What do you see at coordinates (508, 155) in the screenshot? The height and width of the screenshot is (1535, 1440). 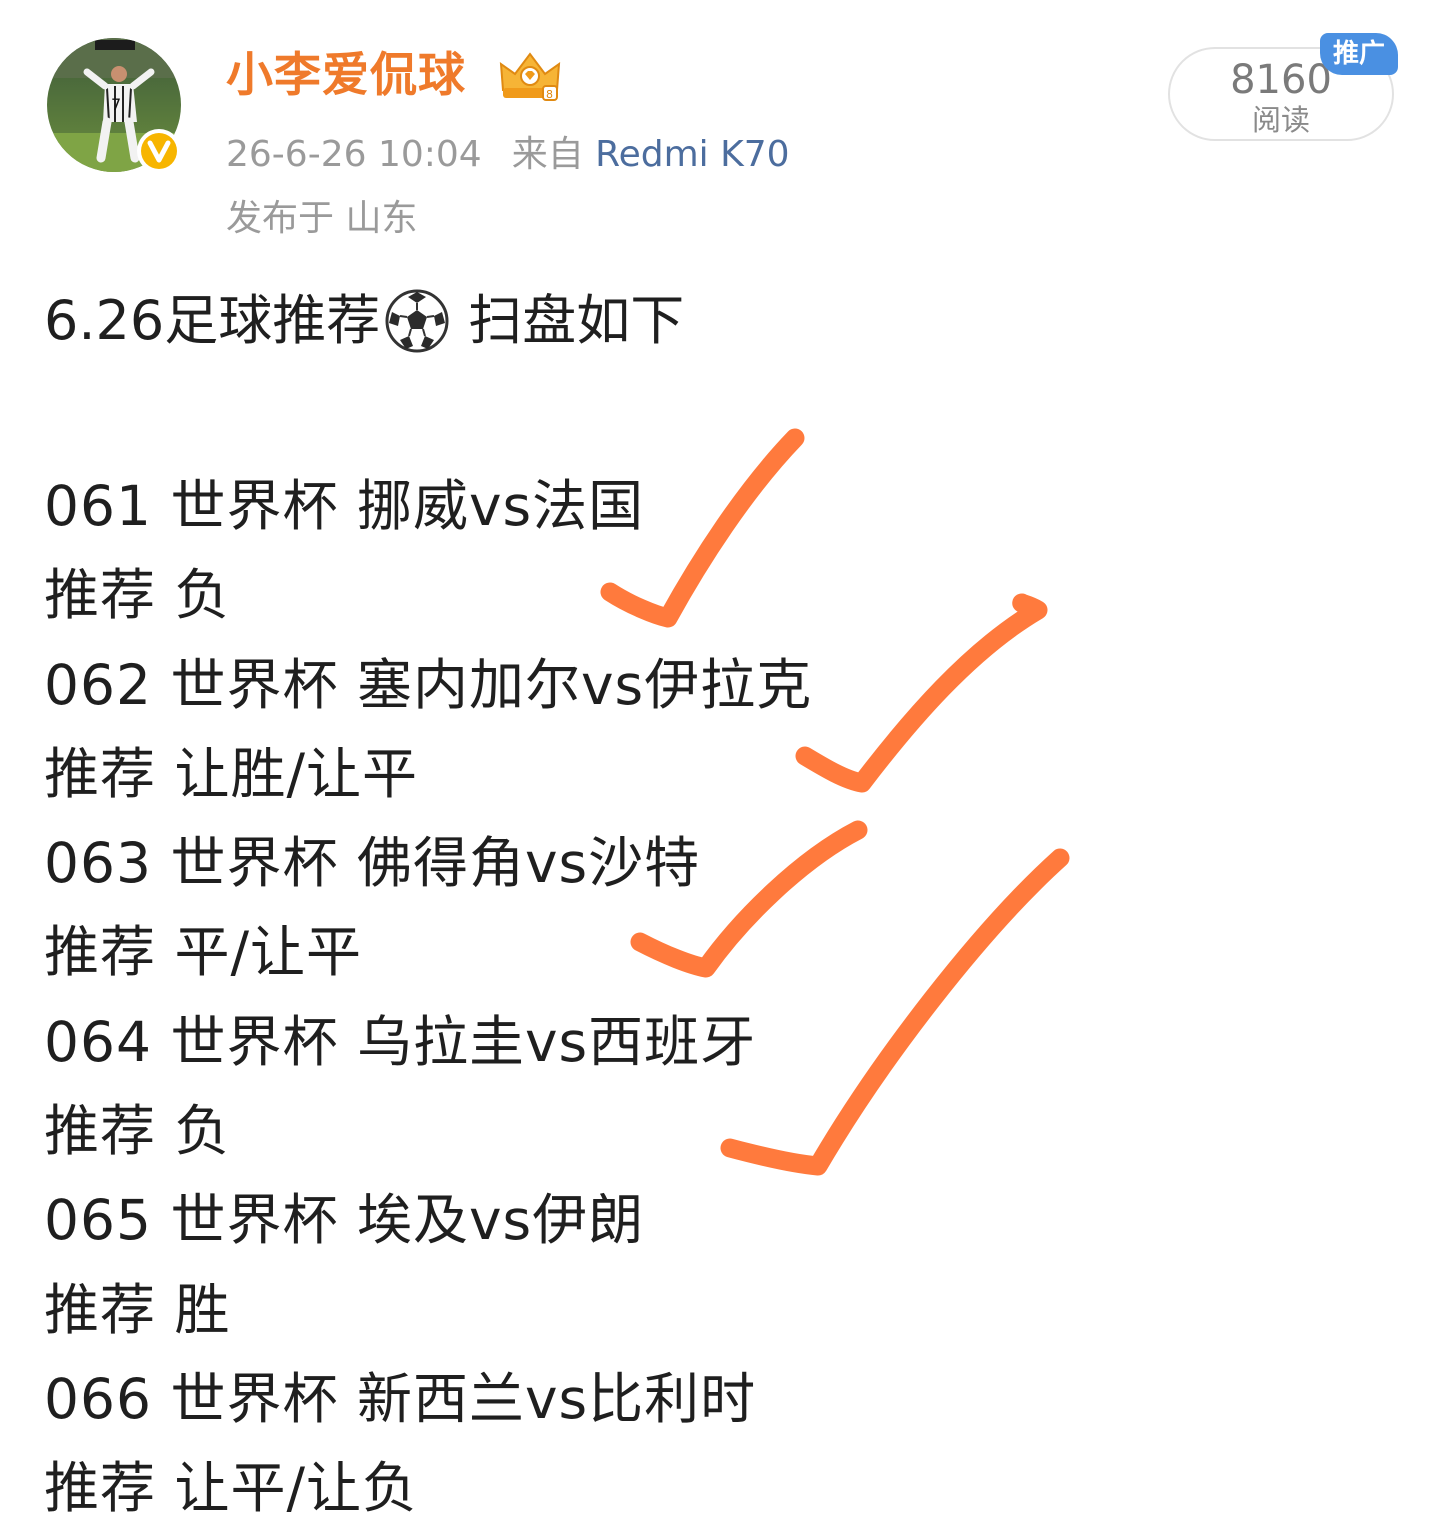 I see `post-meta: 26-6-26 10:04 来自 Redmi K70` at bounding box center [508, 155].